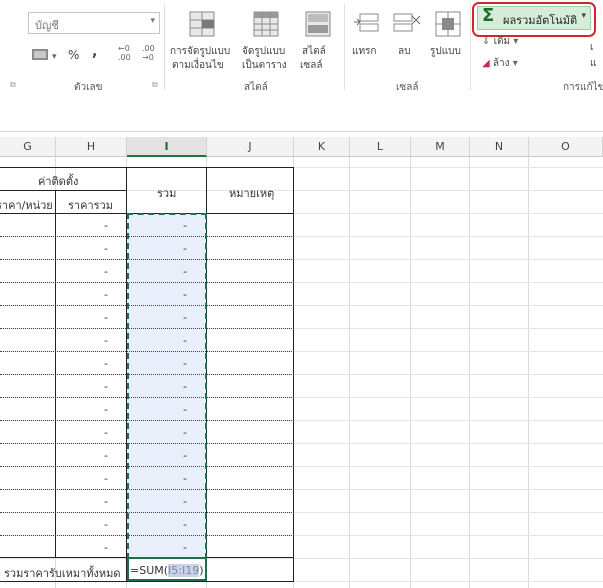 The width and height of the screenshot is (603, 588). Describe the element at coordinates (88, 87) in the screenshot. I see `number-group-label: ตัวเลข` at that location.